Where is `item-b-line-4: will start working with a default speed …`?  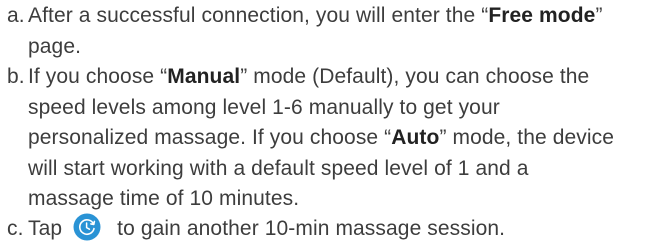
item-b-line-4: will start working with a default speed … is located at coordinates (327, 169).